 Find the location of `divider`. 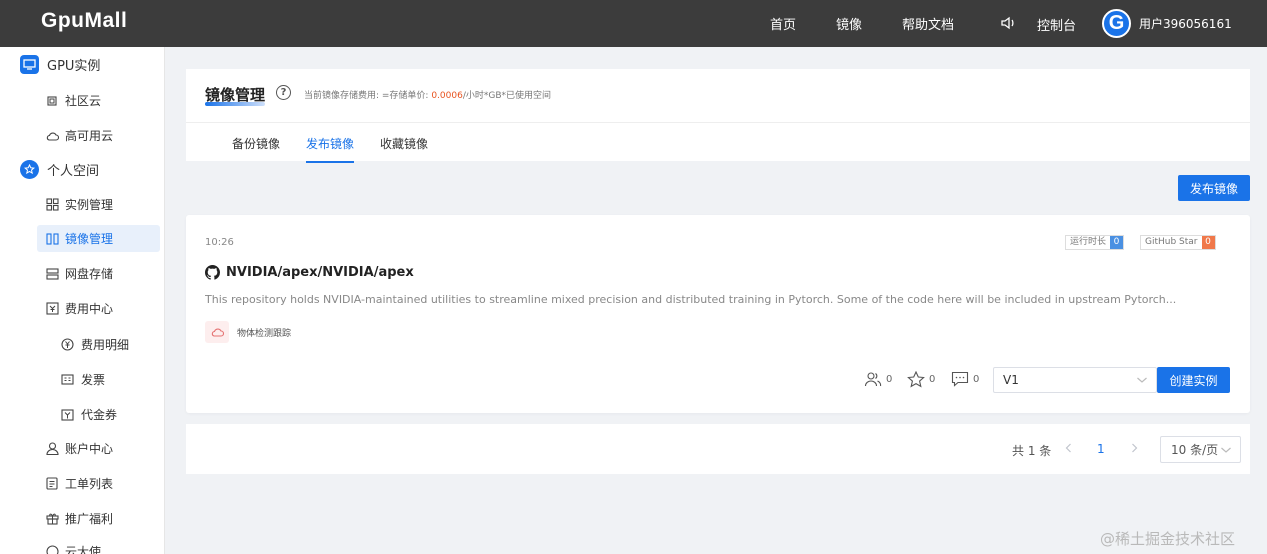

divider is located at coordinates (718, 122).